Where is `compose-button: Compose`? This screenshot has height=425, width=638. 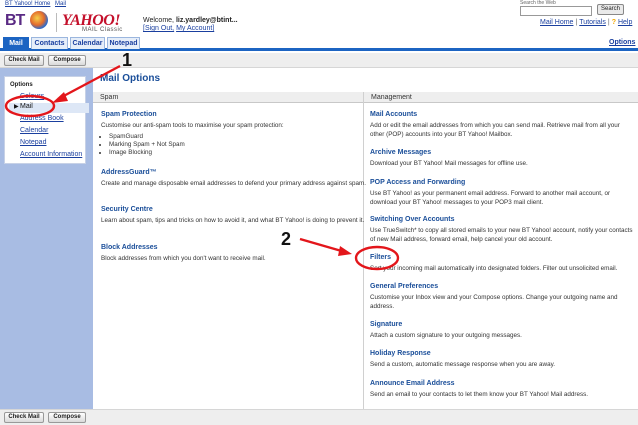 compose-button: Compose is located at coordinates (67, 60).